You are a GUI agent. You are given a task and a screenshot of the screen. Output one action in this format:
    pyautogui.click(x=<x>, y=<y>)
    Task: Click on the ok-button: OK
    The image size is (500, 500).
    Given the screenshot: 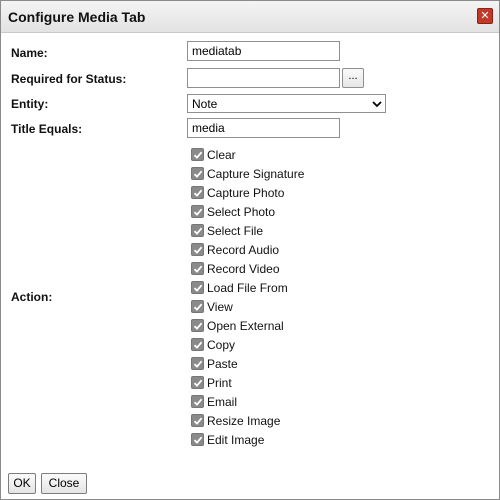 What is the action you would take?
    pyautogui.click(x=22, y=483)
    